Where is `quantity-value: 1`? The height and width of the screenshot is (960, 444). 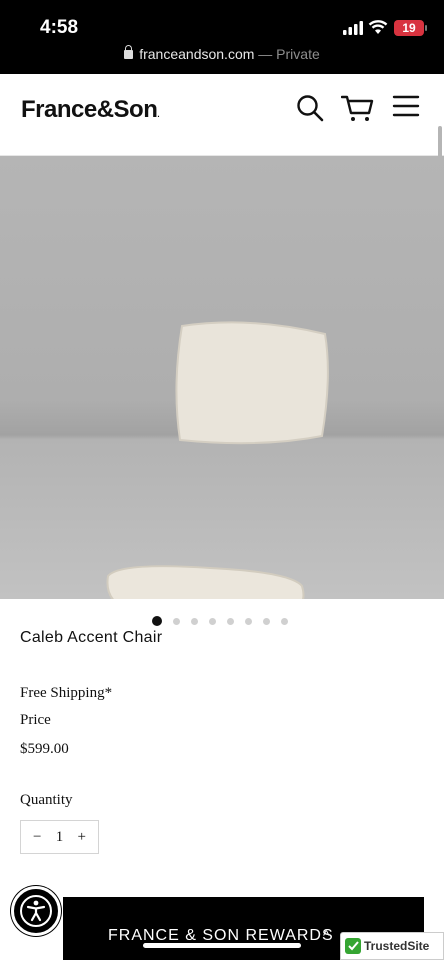
quantity-value: 1 is located at coordinates (60, 837).